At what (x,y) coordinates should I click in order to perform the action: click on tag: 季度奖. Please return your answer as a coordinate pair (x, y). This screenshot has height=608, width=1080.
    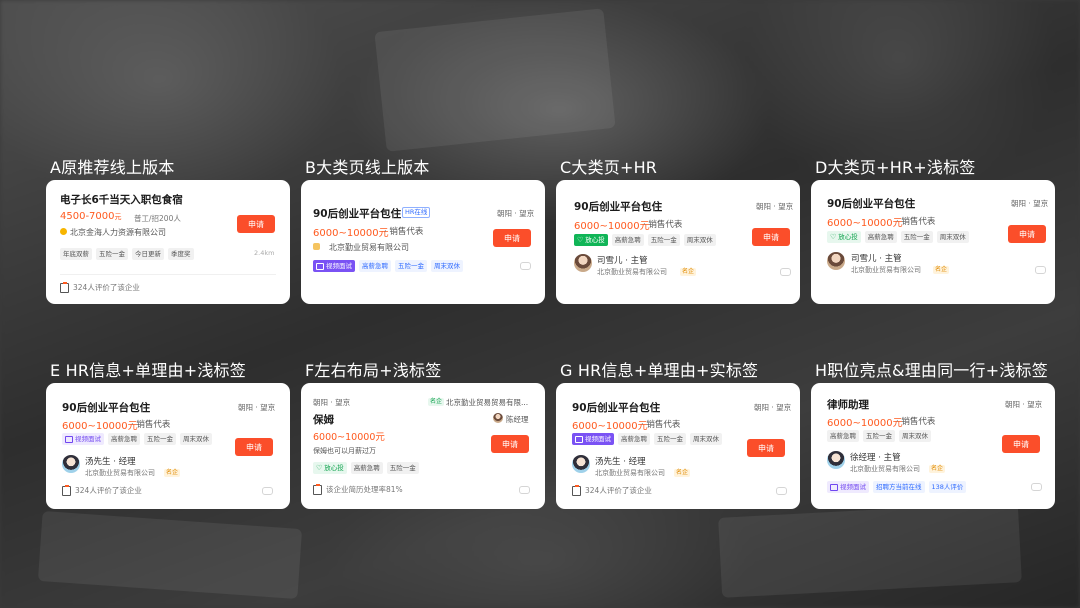
    Looking at the image, I should click on (181, 254).